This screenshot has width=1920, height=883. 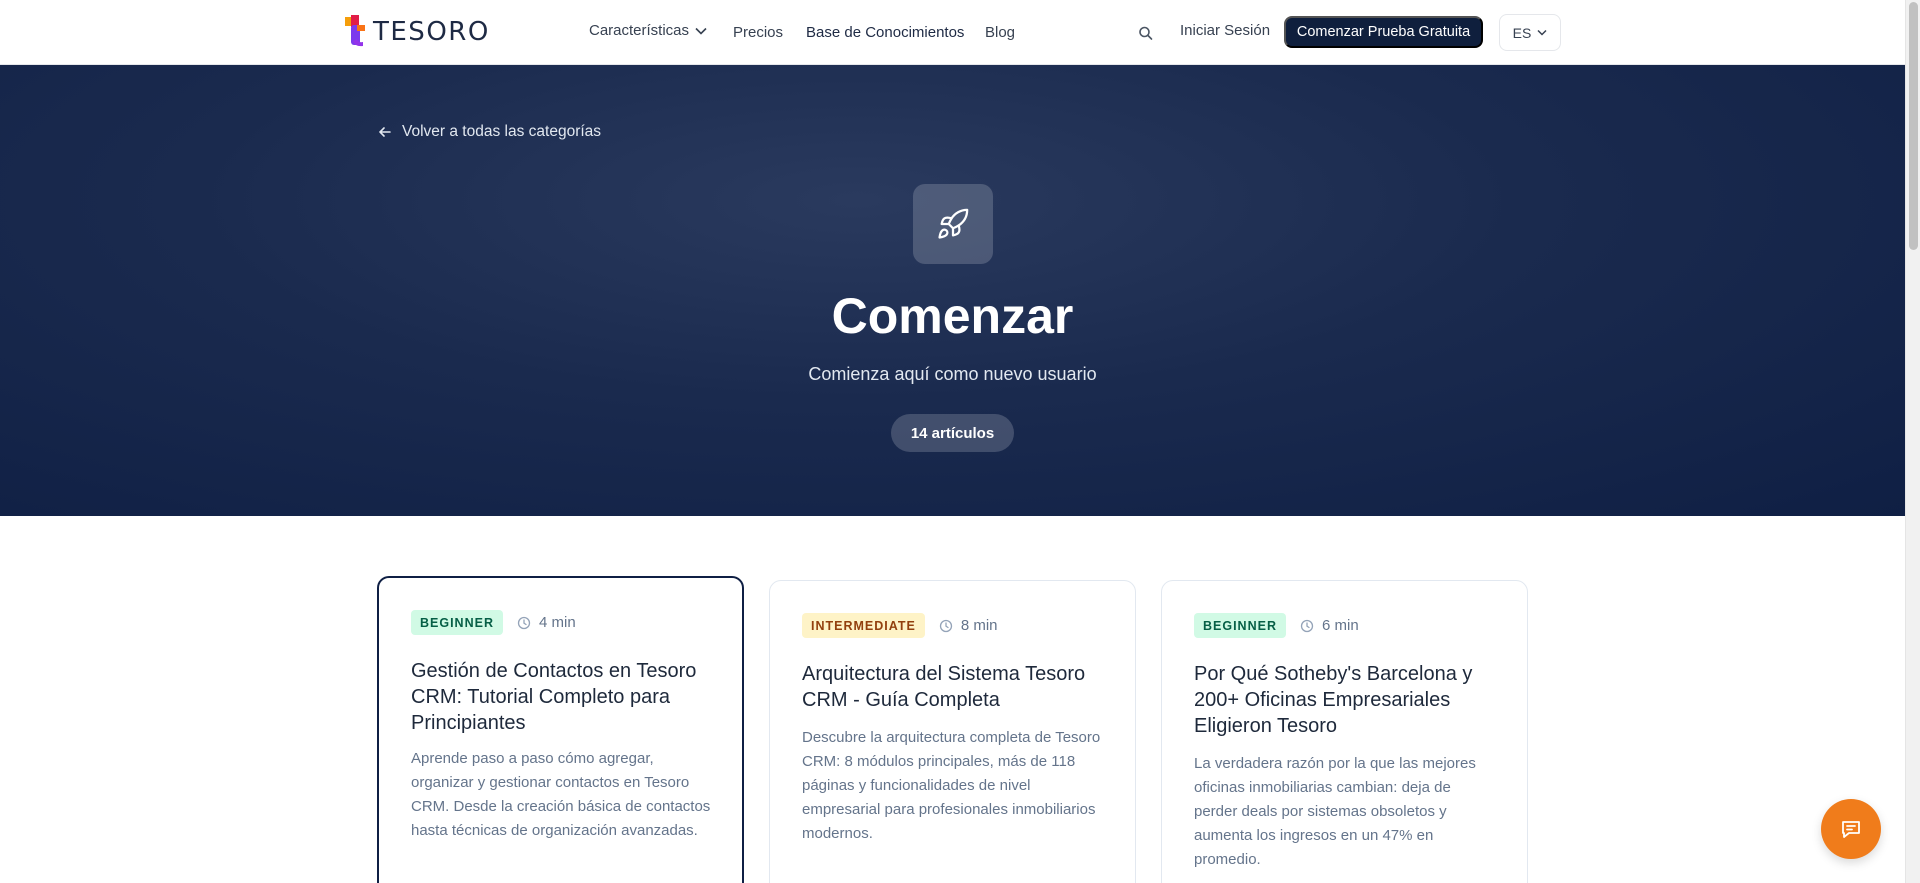 I want to click on category-title: Comenzar, so click(x=952, y=316).